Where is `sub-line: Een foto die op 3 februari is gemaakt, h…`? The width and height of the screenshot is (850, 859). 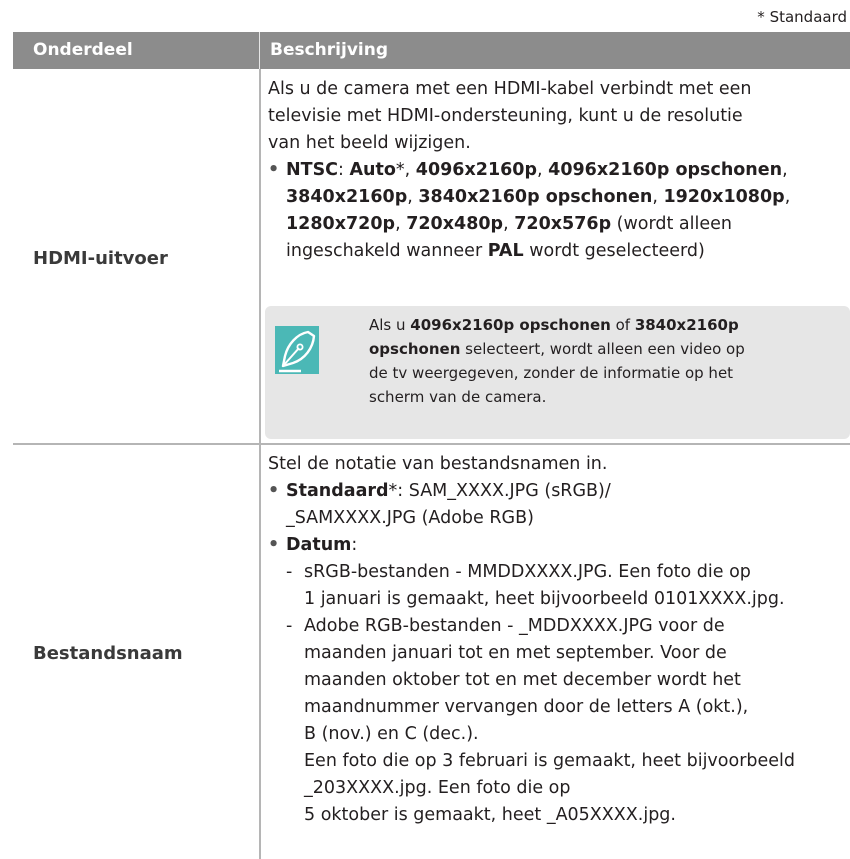
sub-line: Een foto die op 3 februari is gemaakt, h… is located at coordinates (550, 761).